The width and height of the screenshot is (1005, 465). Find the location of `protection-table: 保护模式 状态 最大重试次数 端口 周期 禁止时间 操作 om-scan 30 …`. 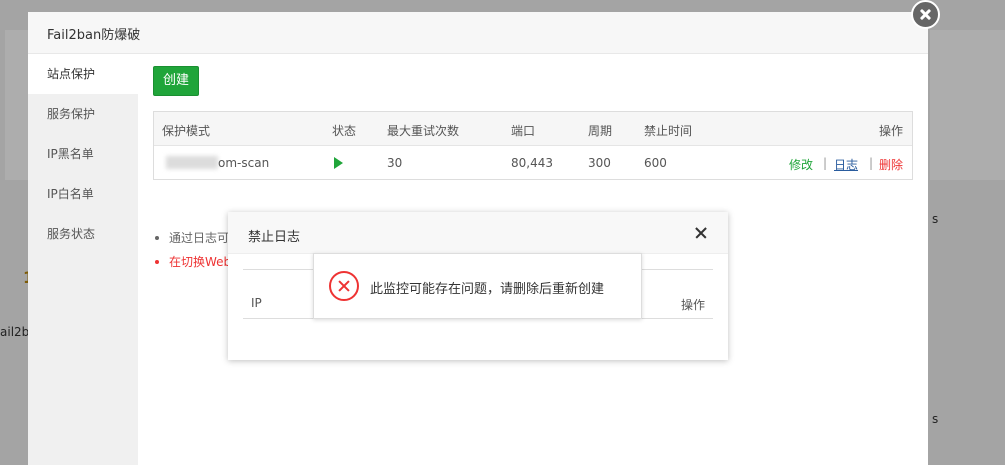

protection-table: 保护模式 状态 最大重试次数 端口 周期 禁止时间 操作 om-scan 30 … is located at coordinates (533, 145).